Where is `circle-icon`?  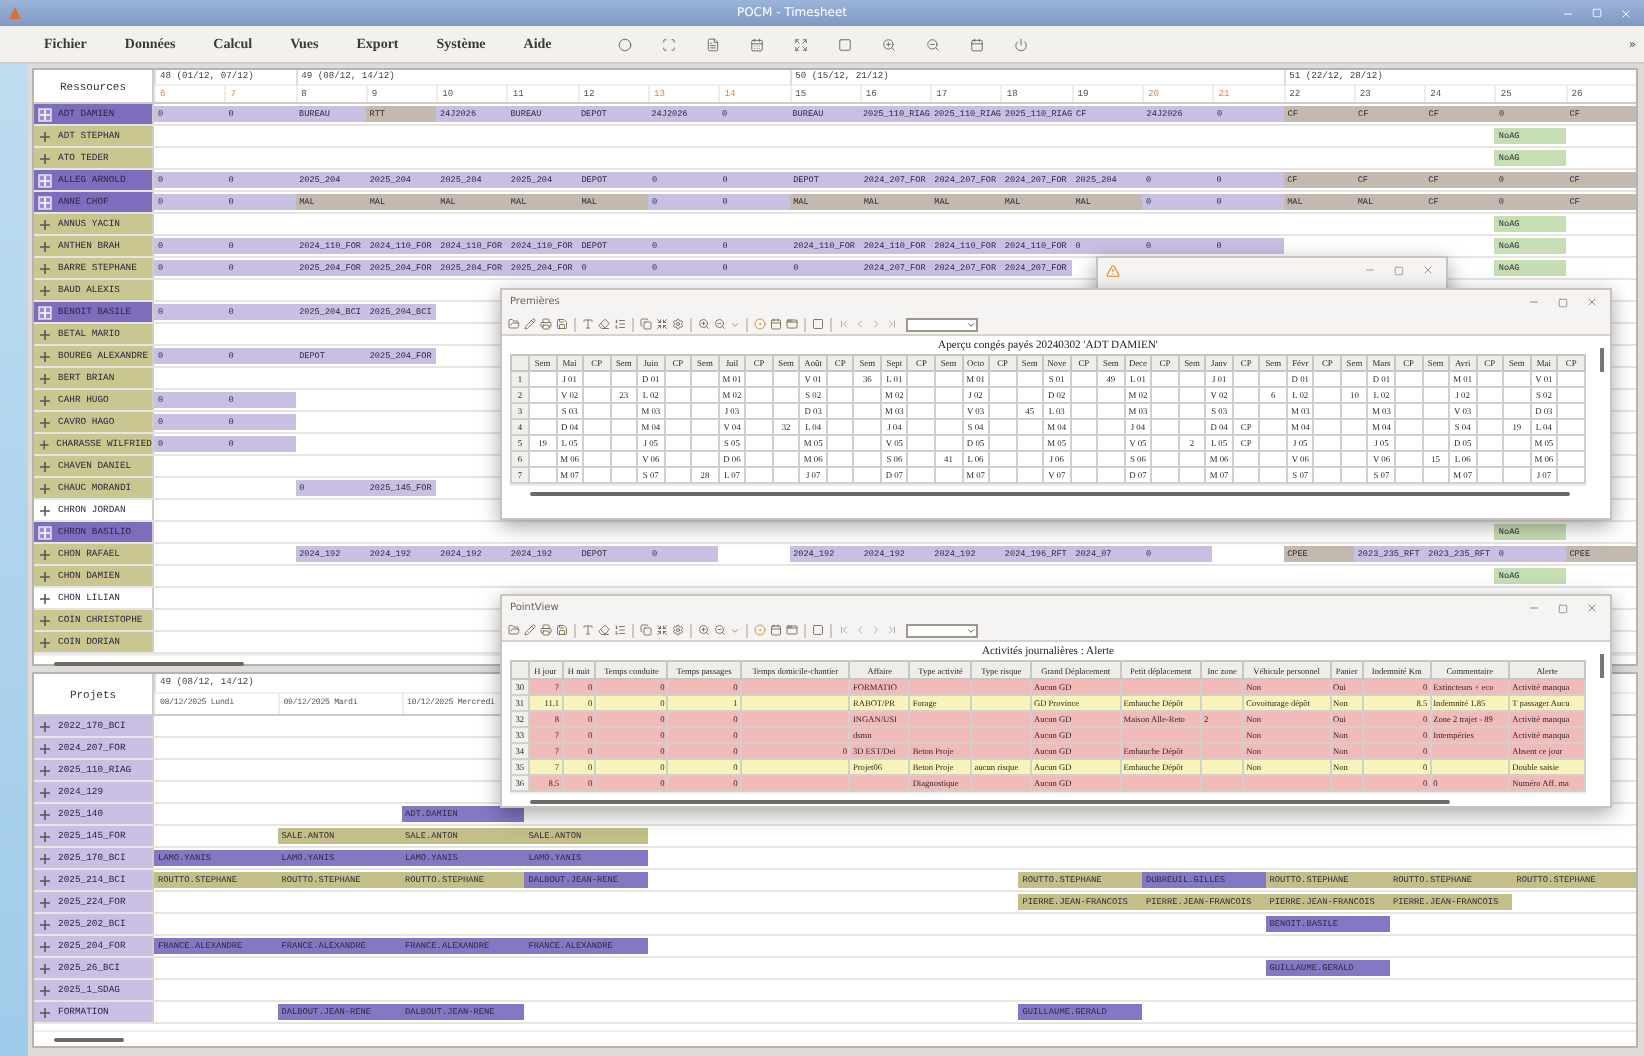 circle-icon is located at coordinates (624, 44).